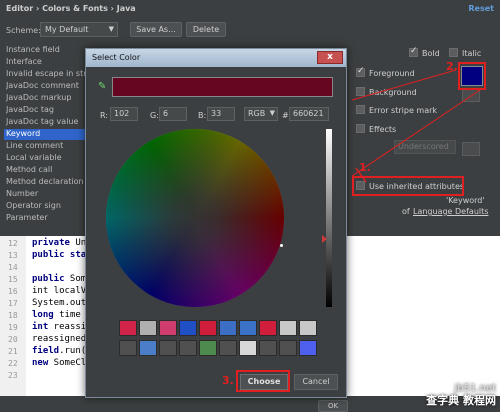  I want to click on annotation-arrows, so click(416, 126).